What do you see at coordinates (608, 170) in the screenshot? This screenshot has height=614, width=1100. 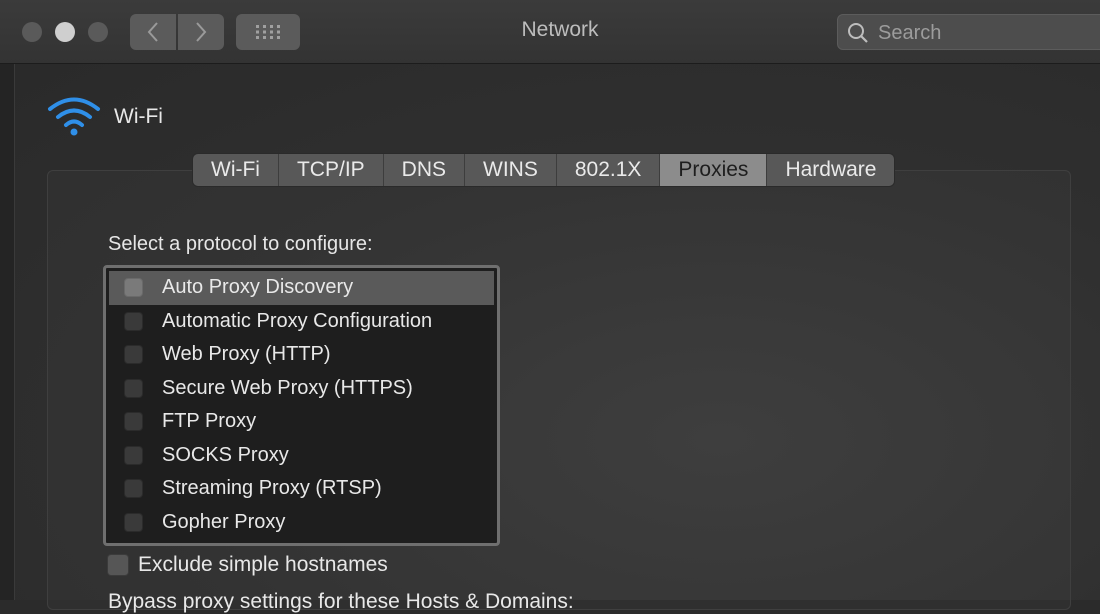 I see `tab-8021x: 802.1X` at bounding box center [608, 170].